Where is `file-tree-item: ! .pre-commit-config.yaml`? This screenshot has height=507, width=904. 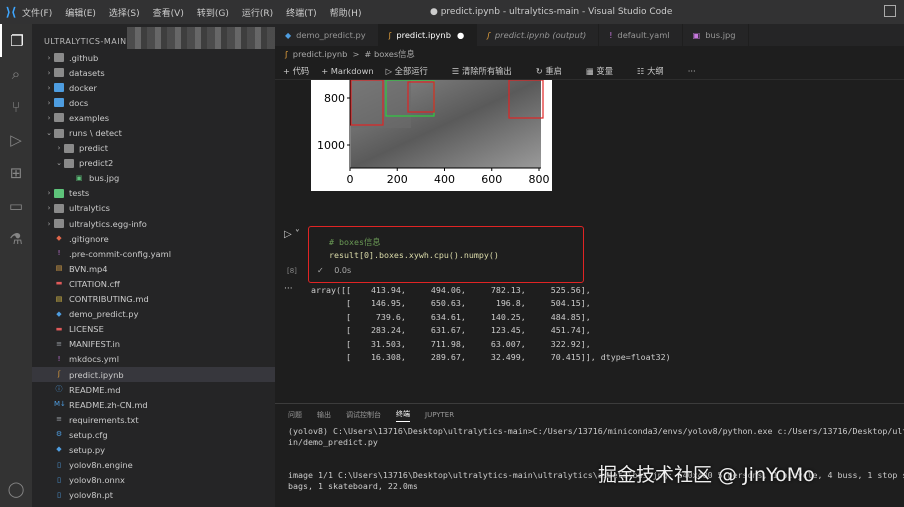
file-tree-item: ! .pre-commit-config.yaml is located at coordinates (153, 253).